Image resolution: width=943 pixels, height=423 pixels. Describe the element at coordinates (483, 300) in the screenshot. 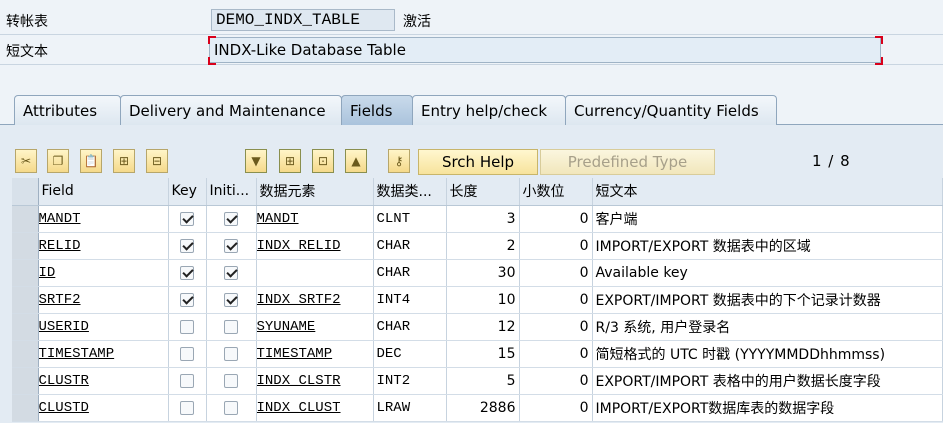

I see `length-cell: 10` at that location.